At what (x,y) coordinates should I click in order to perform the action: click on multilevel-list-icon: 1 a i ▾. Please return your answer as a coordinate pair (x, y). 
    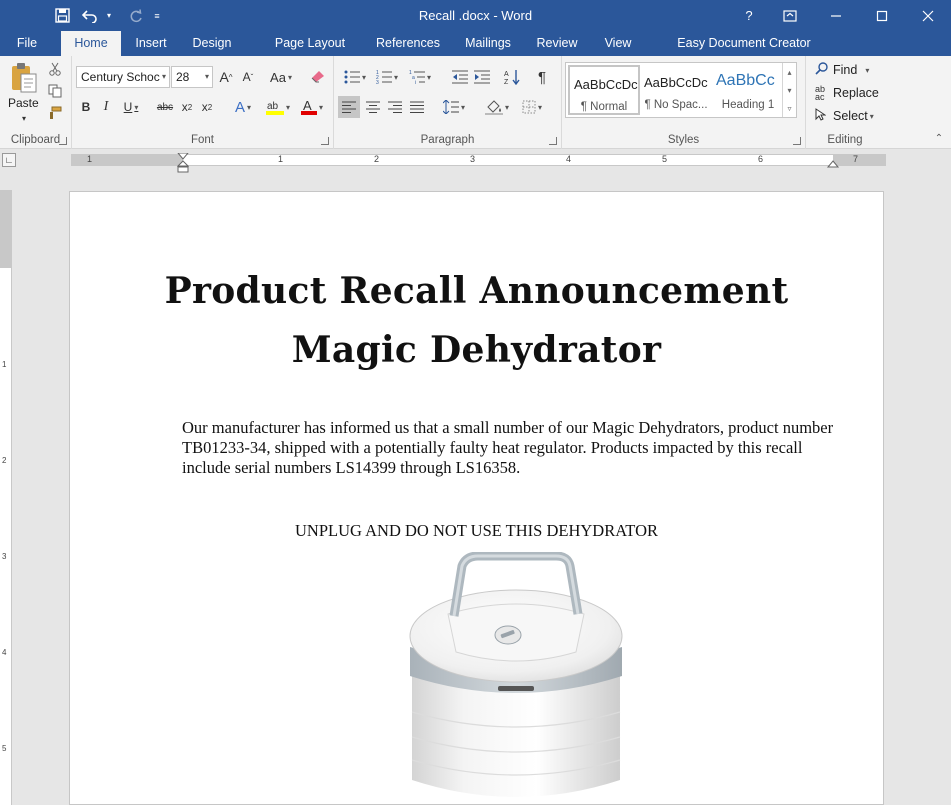
    Looking at the image, I should click on (420, 77).